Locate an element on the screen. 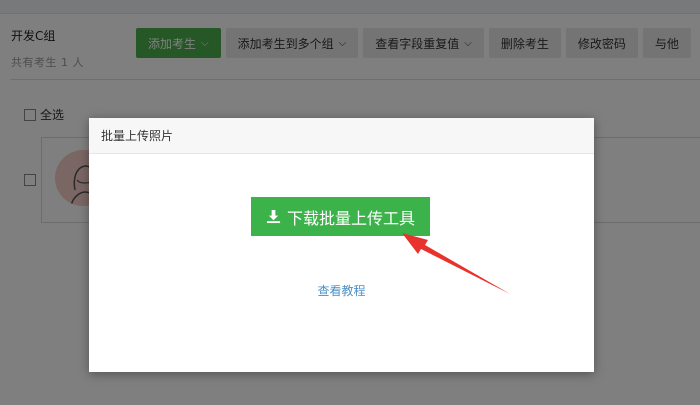  modal-title: 批量上传照片 is located at coordinates (137, 136).